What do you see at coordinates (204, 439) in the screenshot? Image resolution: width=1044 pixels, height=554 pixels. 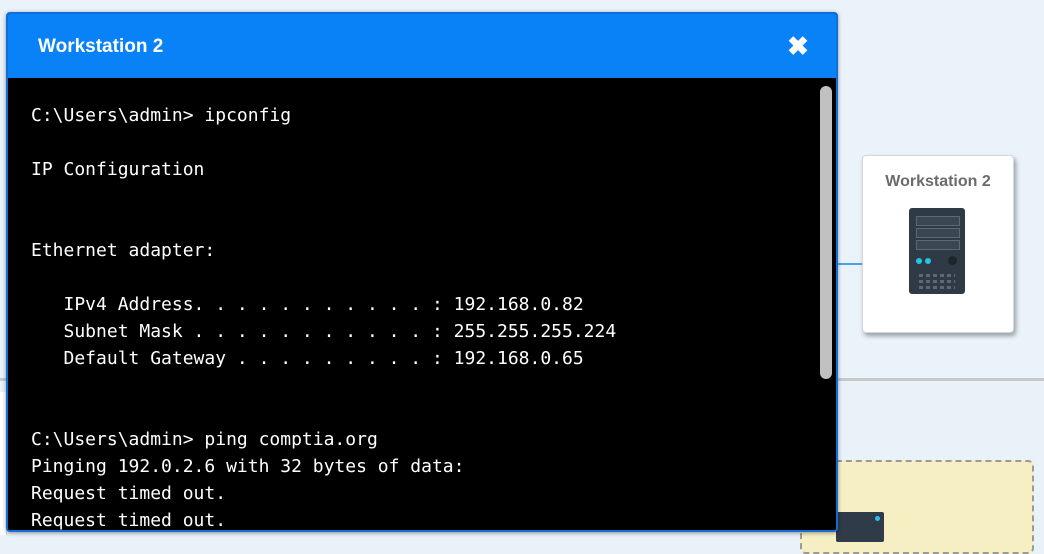 I see `terminal-line: C:\Users\admin> ping comptia.org` at bounding box center [204, 439].